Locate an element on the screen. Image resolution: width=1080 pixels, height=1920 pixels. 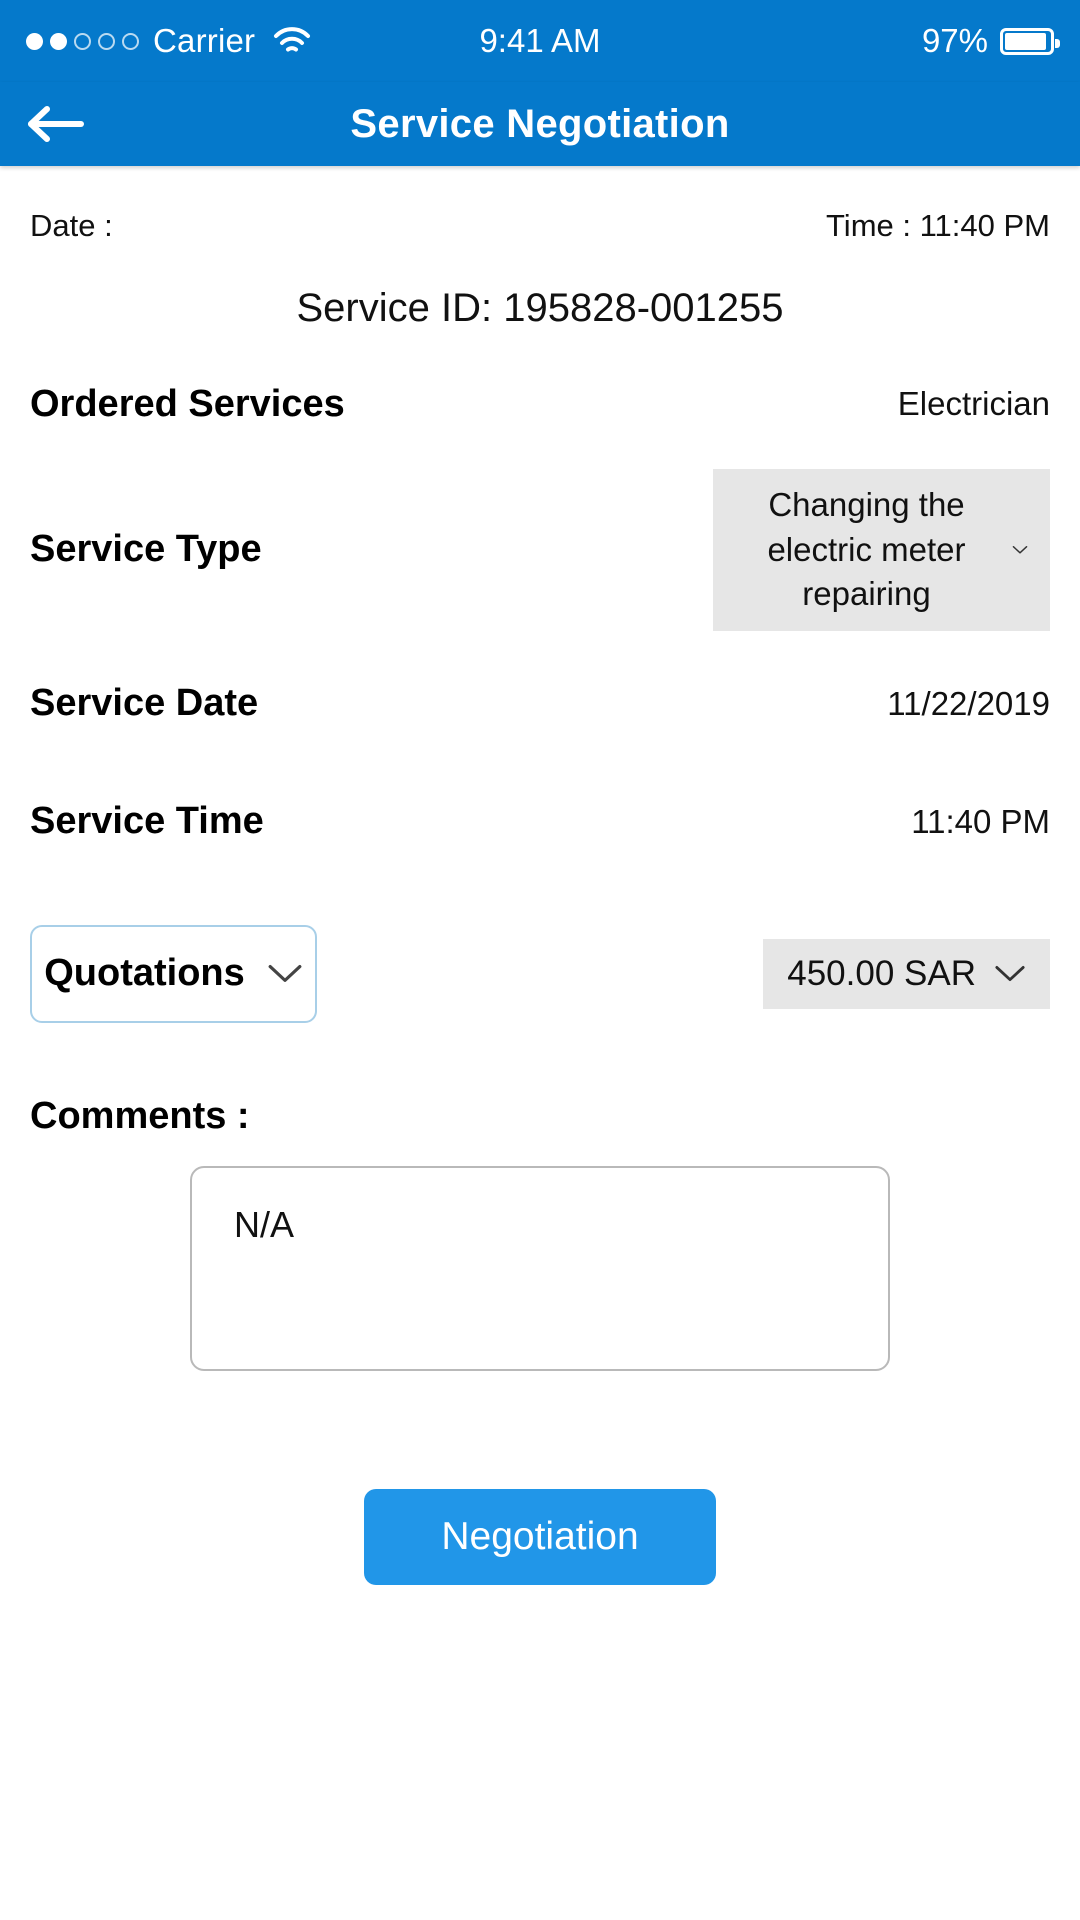
page-title: Service Negotiation is located at coordinates (540, 123).